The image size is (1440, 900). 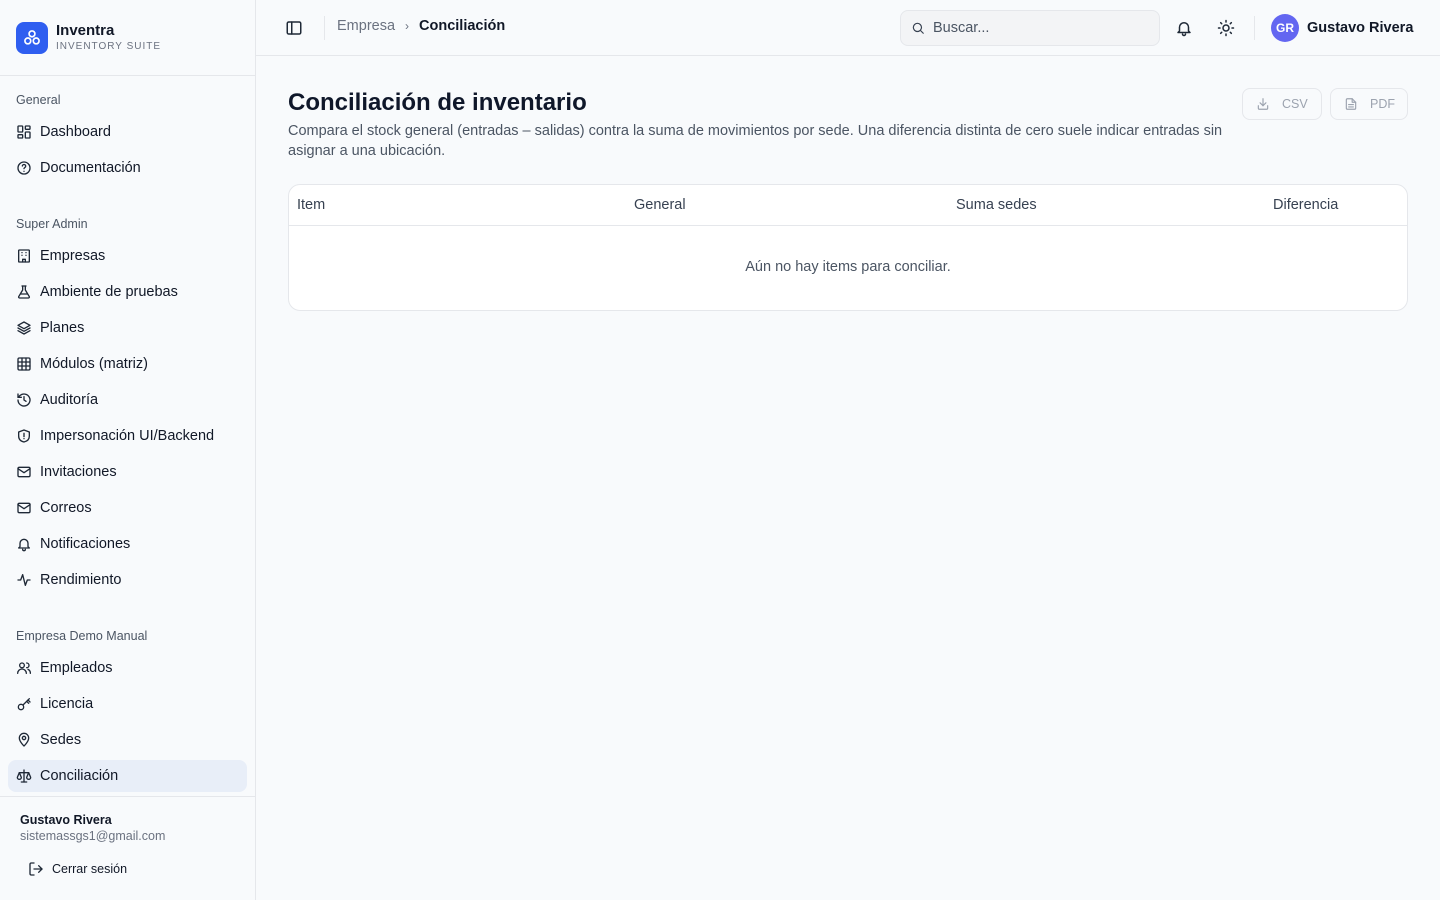 What do you see at coordinates (24, 328) in the screenshot?
I see `layers-icon` at bounding box center [24, 328].